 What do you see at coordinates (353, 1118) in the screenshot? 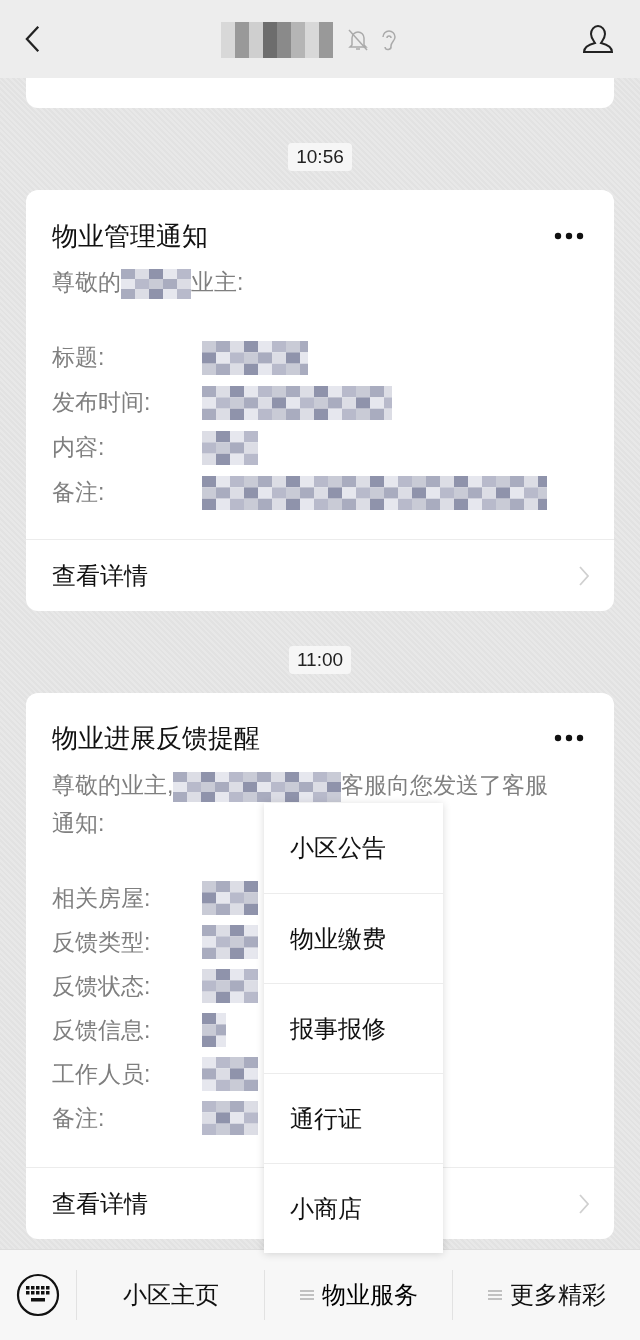
I see `menu-item: 通行证` at bounding box center [353, 1118].